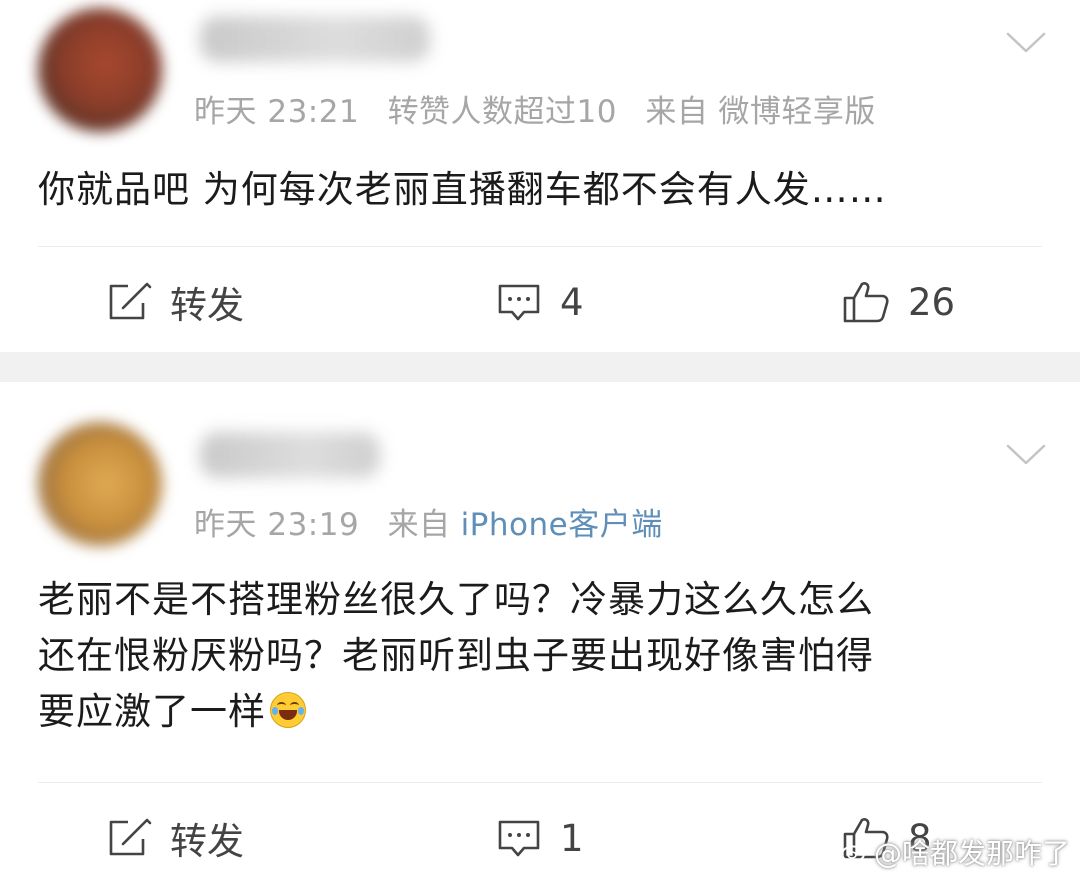 The width and height of the screenshot is (1080, 880). Describe the element at coordinates (288, 710) in the screenshot. I see `laughing-tears-emoji` at that location.